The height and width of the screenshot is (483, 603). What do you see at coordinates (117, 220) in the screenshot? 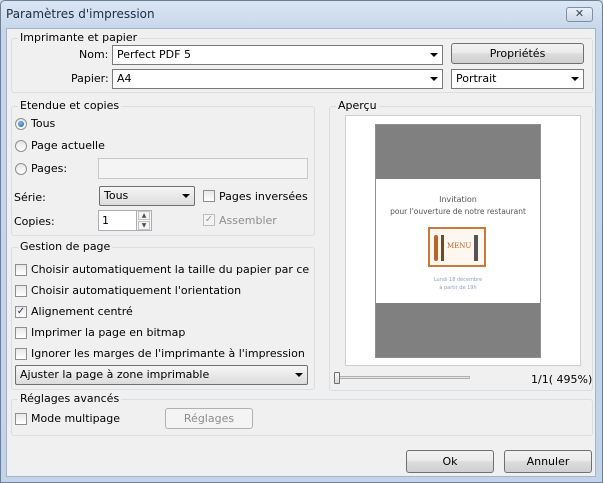
I see `copies-input: 1` at bounding box center [117, 220].